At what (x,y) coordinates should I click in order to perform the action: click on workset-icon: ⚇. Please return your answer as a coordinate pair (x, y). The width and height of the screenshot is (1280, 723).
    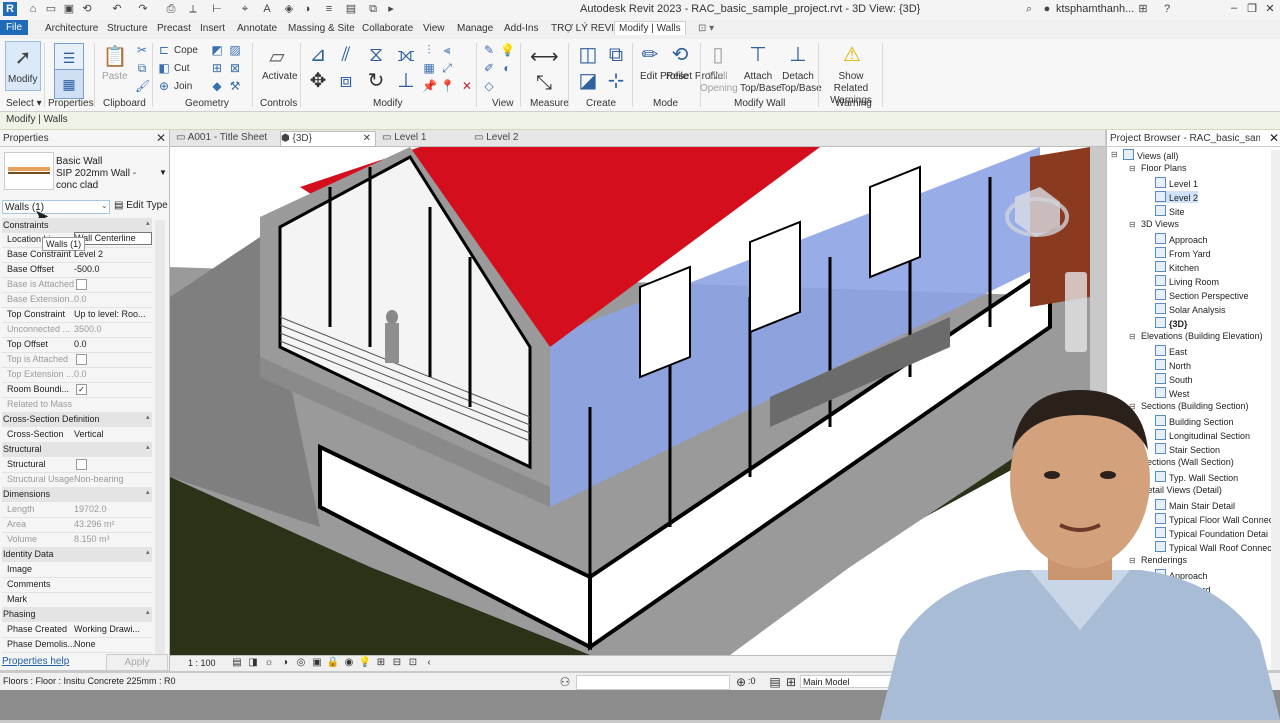
    Looking at the image, I should click on (565, 682).